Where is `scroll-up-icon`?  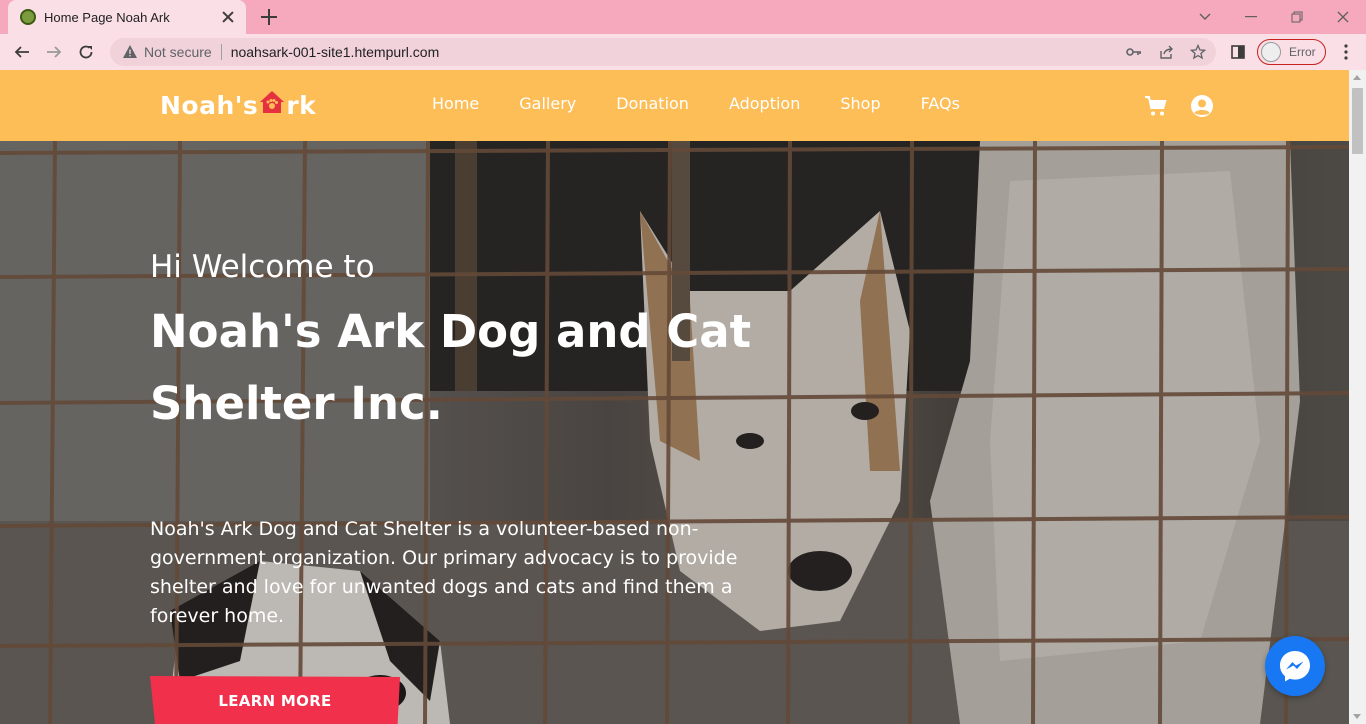
scroll-up-icon is located at coordinates (1357, 77).